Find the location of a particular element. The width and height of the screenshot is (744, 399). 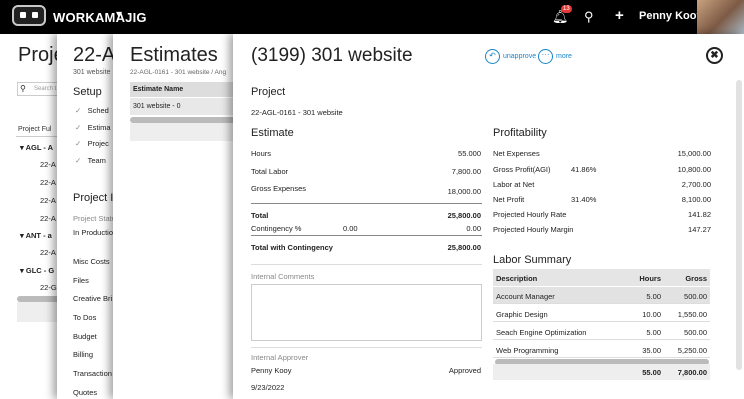

estimate-title: (3199) 301 website is located at coordinates (332, 55).